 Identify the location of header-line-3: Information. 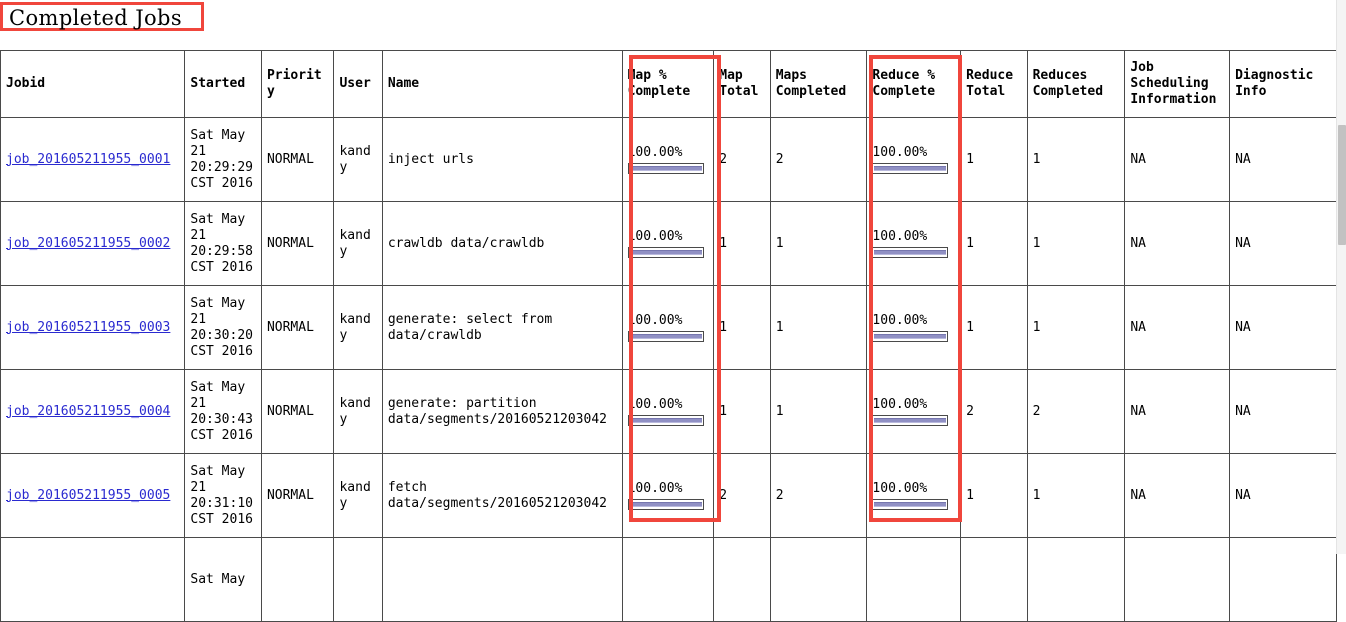
(1173, 99).